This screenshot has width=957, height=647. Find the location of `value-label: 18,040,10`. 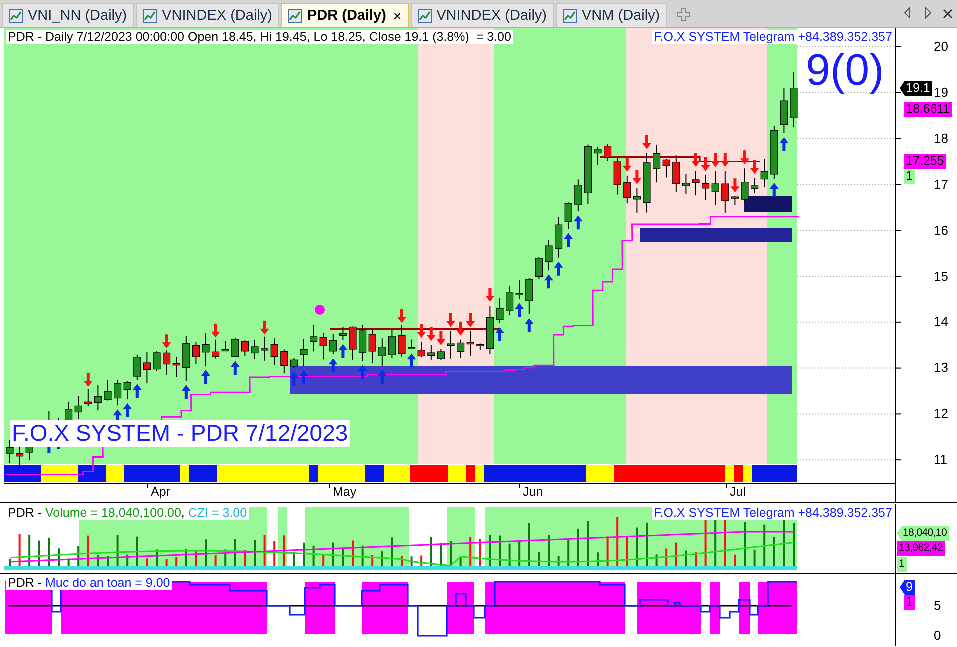

value-label: 18,040,10 is located at coordinates (923, 533).